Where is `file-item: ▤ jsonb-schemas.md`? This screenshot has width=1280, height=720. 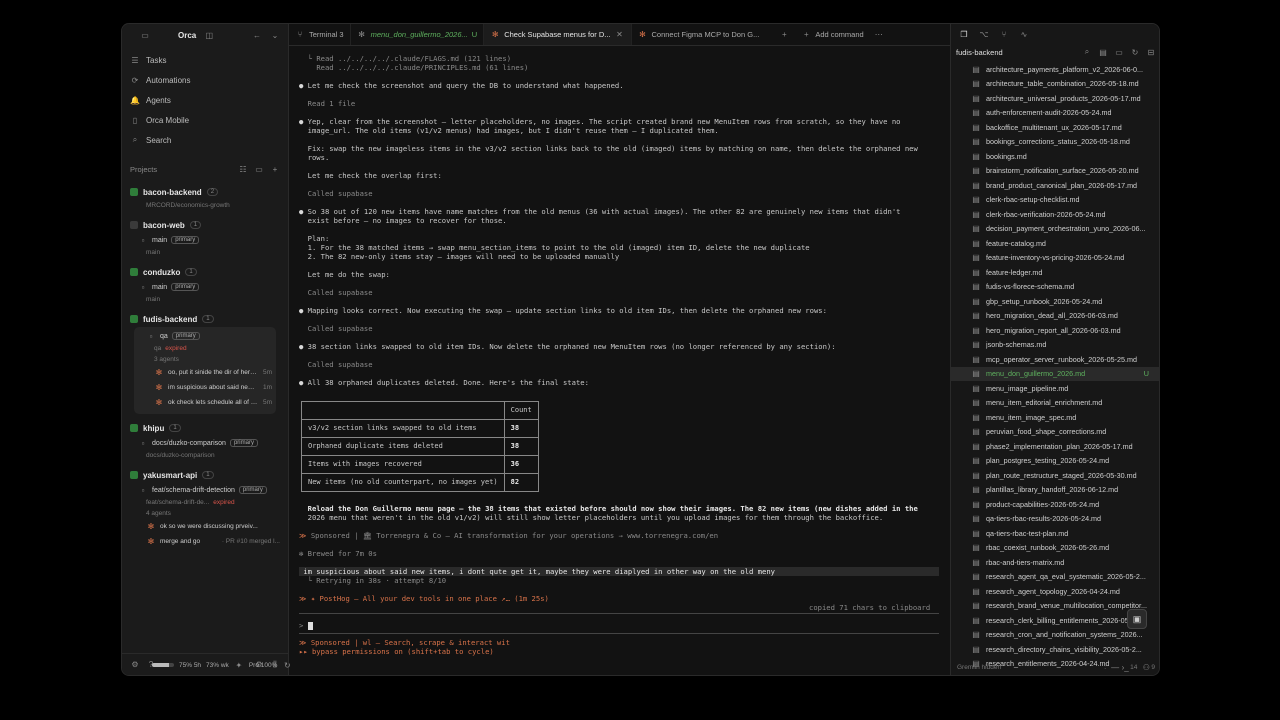
file-item: ▤ jsonb-schemas.md is located at coordinates (1055, 345).